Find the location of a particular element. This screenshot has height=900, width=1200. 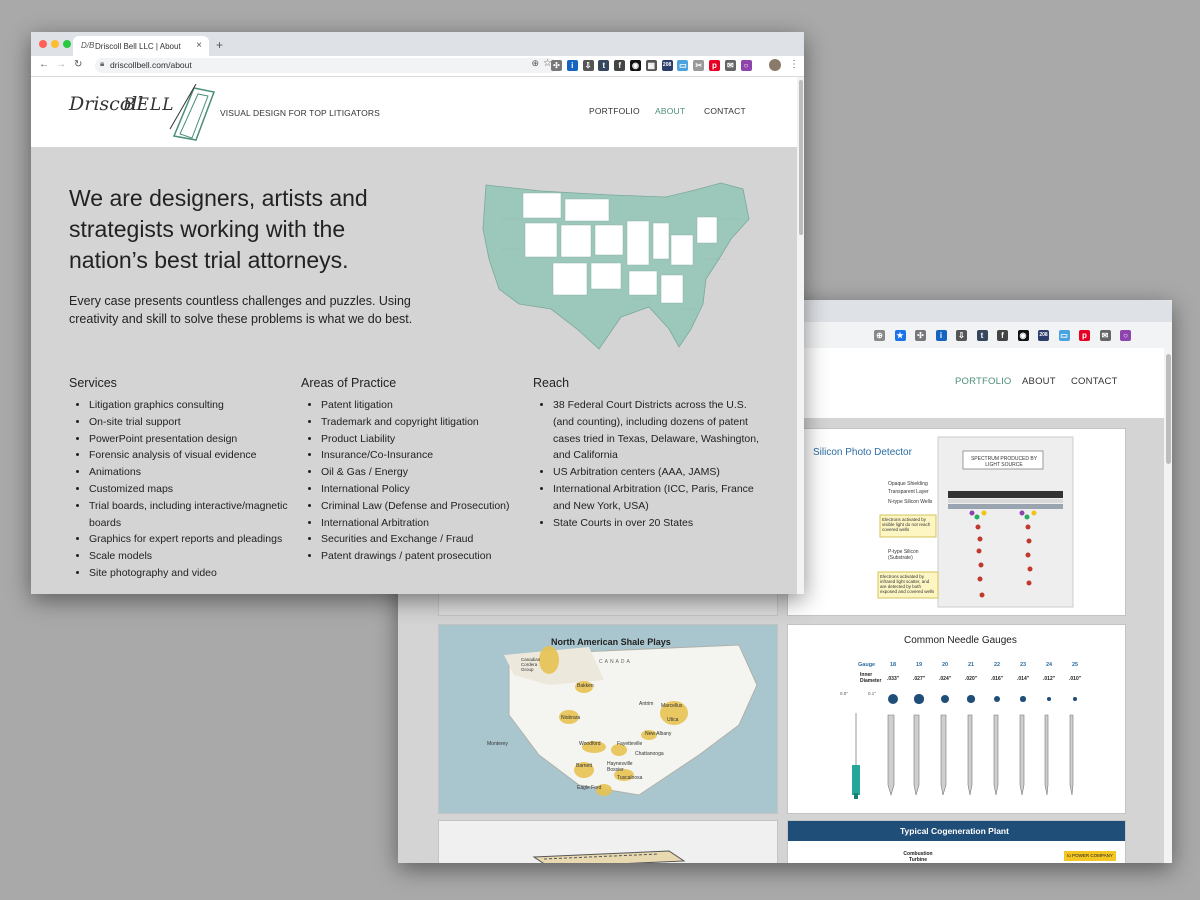

list-item: Patent drawings / patent prosecution is located at coordinates (426, 556).